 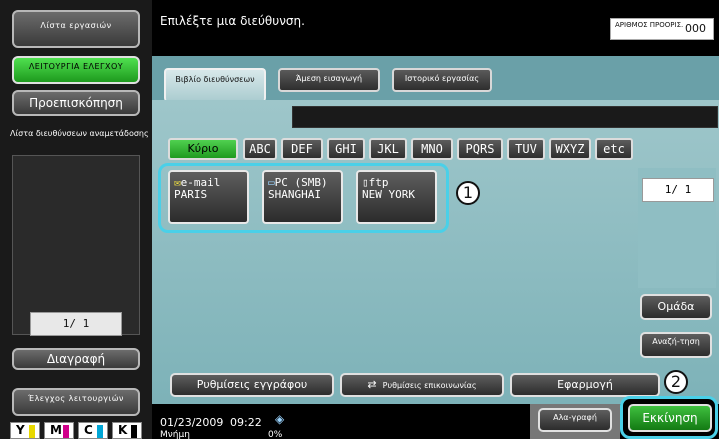 I want to click on preview-button: Προεπισκόπηση, so click(x=76, y=103).